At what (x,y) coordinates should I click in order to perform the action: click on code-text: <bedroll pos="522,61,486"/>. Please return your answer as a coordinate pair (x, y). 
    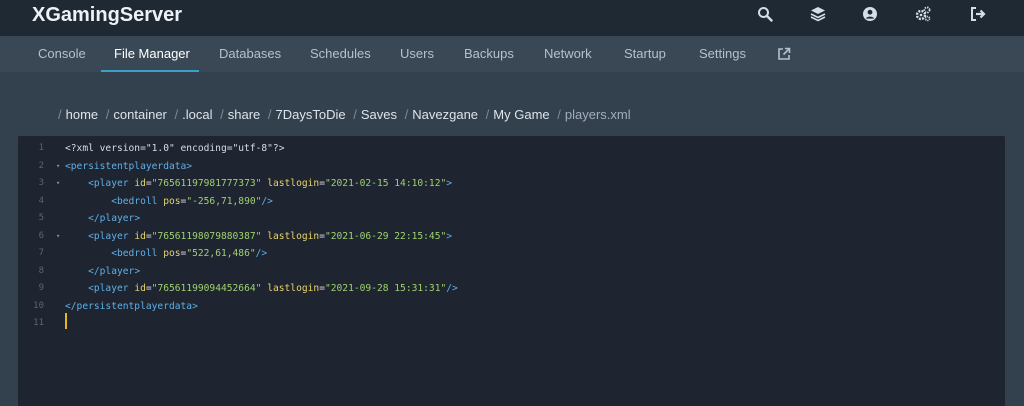
    Looking at the image, I should click on (189, 253).